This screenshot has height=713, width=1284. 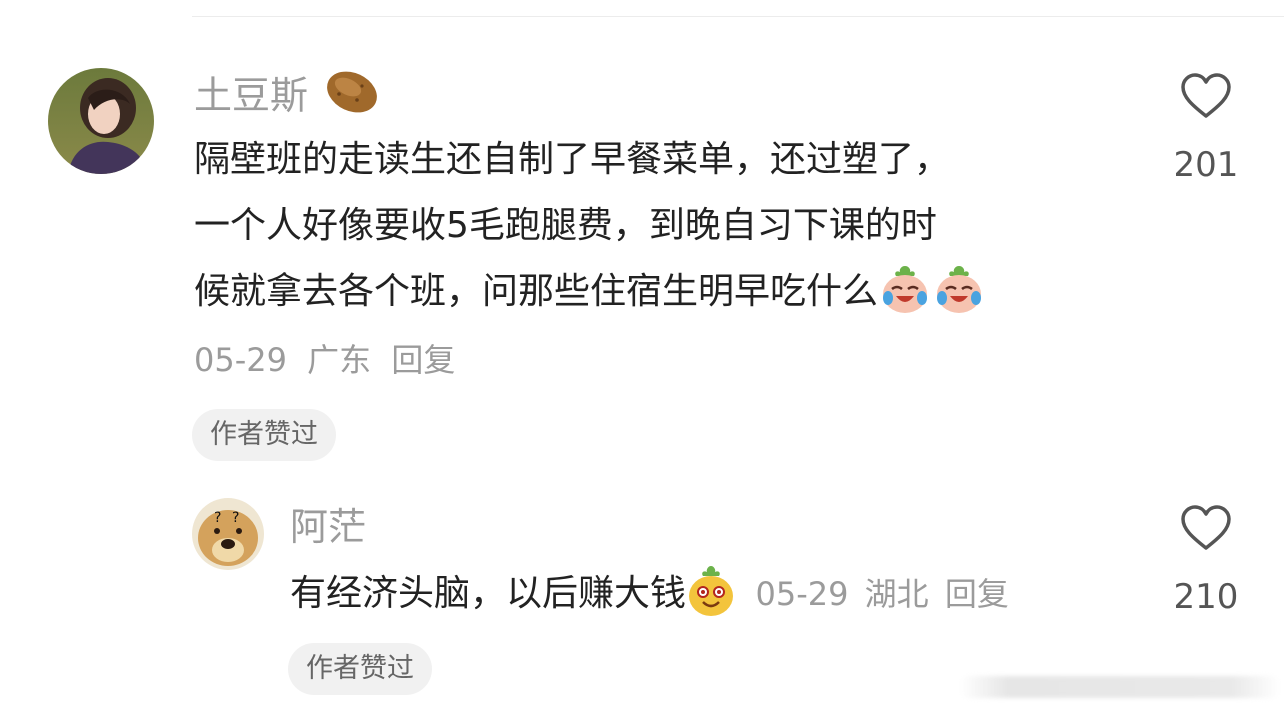 What do you see at coordinates (896, 594) in the screenshot?
I see `comment-location: 湖北` at bounding box center [896, 594].